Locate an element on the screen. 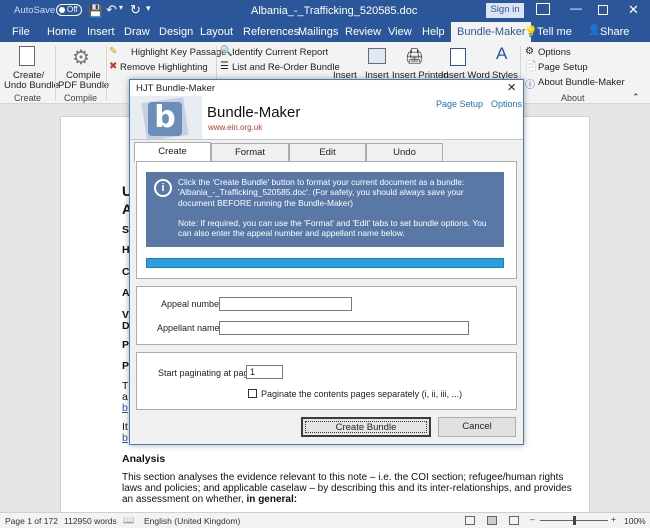  logo-b-icon: b is located at coordinates (165, 119).